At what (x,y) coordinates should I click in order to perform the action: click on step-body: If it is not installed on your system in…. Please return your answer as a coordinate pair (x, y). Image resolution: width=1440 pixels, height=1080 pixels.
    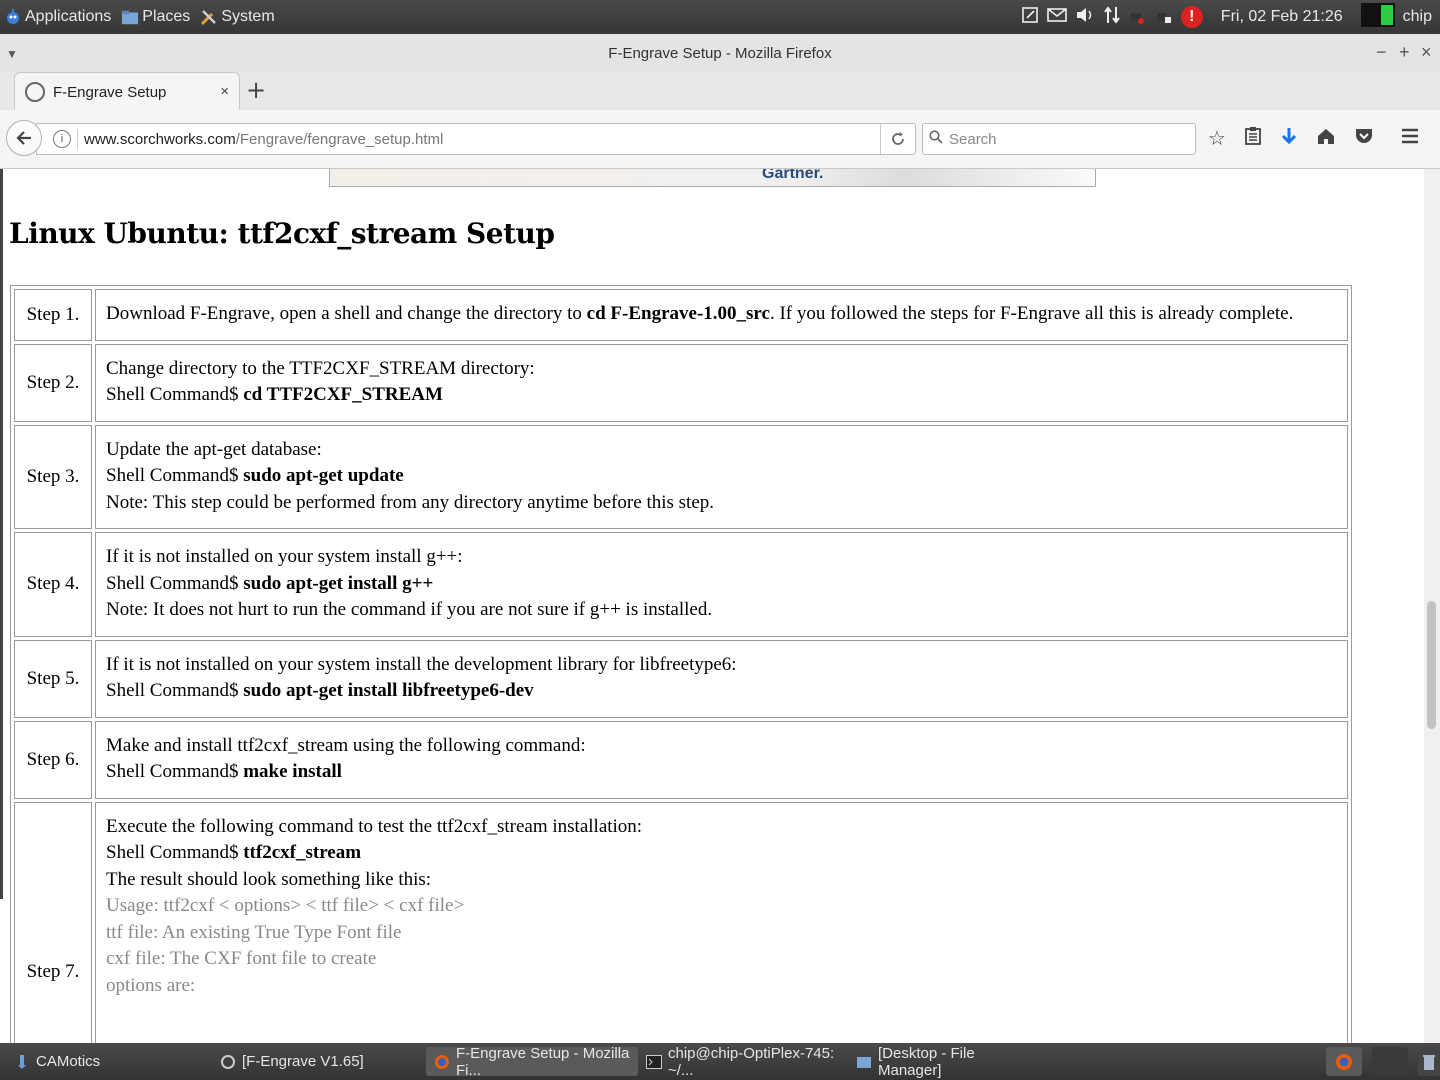
    Looking at the image, I should click on (721, 584).